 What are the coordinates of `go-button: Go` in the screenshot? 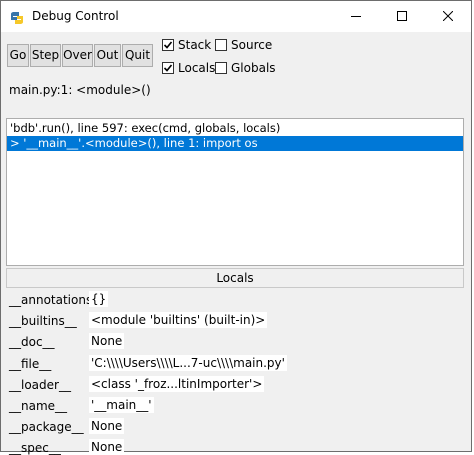 It's located at (18, 55).